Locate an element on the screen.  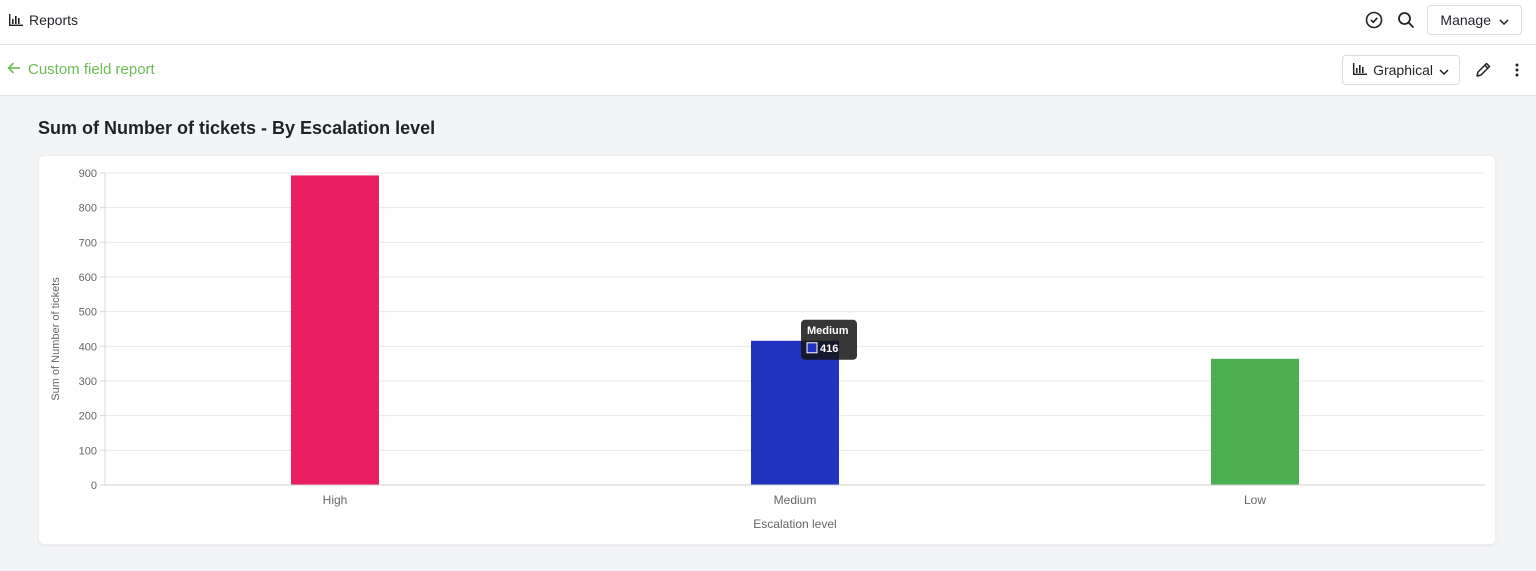
back-link-label: Custom field report is located at coordinates (91, 69).